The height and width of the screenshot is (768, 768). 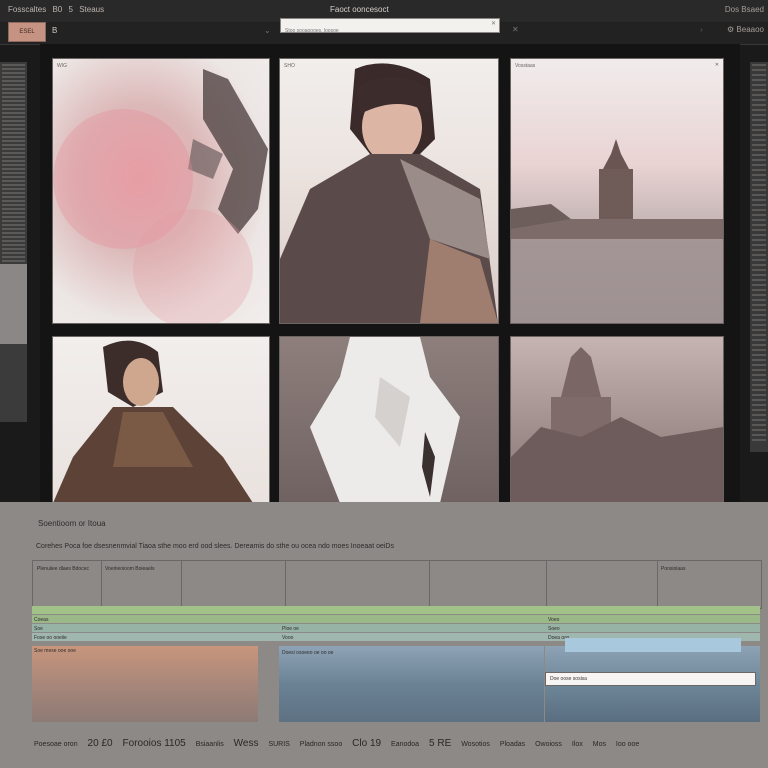 I want to click on section-title: Soentioom or Itoua, so click(x=72, y=523).